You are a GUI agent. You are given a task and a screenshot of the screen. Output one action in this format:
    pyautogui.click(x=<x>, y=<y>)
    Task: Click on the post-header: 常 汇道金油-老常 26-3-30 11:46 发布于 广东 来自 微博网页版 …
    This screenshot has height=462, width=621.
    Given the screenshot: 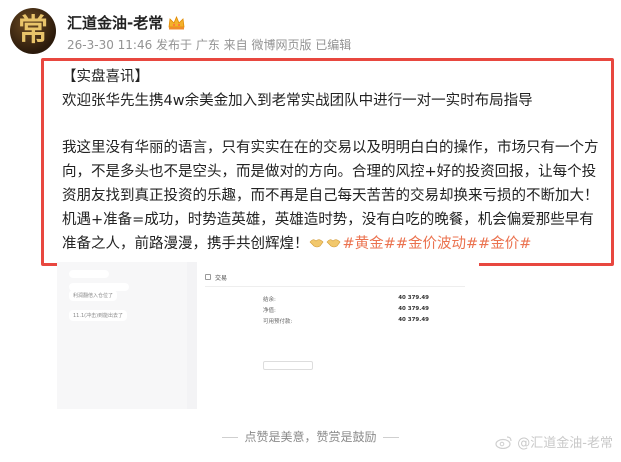 What is the action you would take?
    pyautogui.click(x=310, y=33)
    